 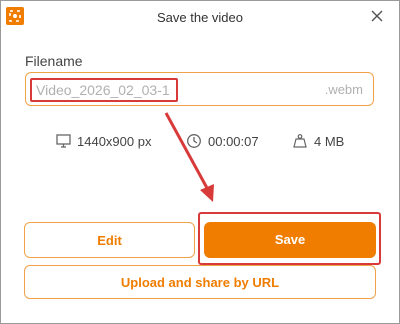 What do you see at coordinates (300, 141) in the screenshot?
I see `weight-icon` at bounding box center [300, 141].